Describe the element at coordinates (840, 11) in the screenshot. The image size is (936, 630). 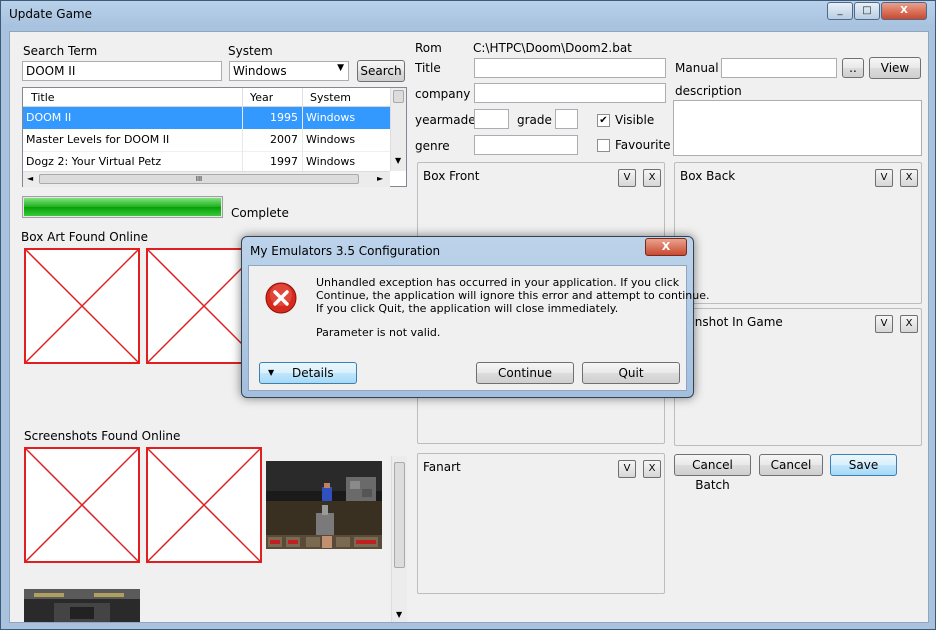
I see `minimize-button: _` at that location.